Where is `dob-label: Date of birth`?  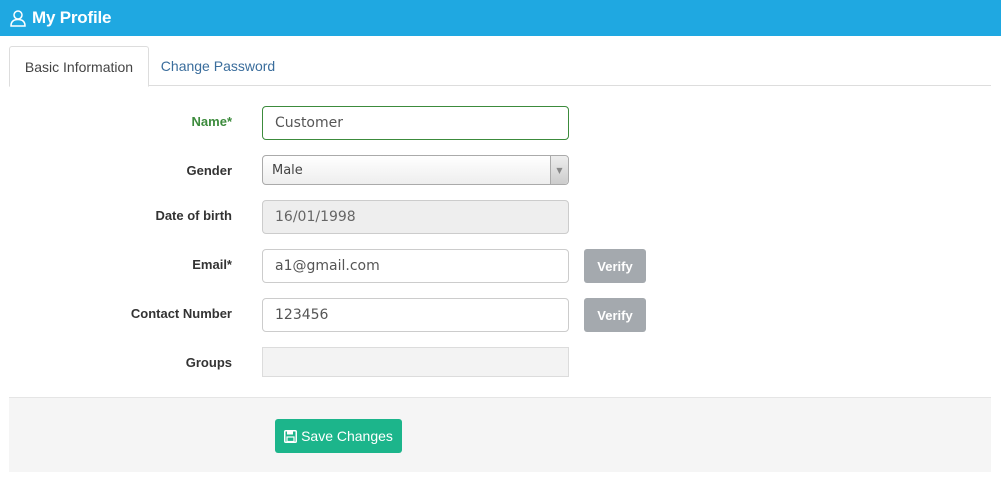
dob-label: Date of birth is located at coordinates (193, 215).